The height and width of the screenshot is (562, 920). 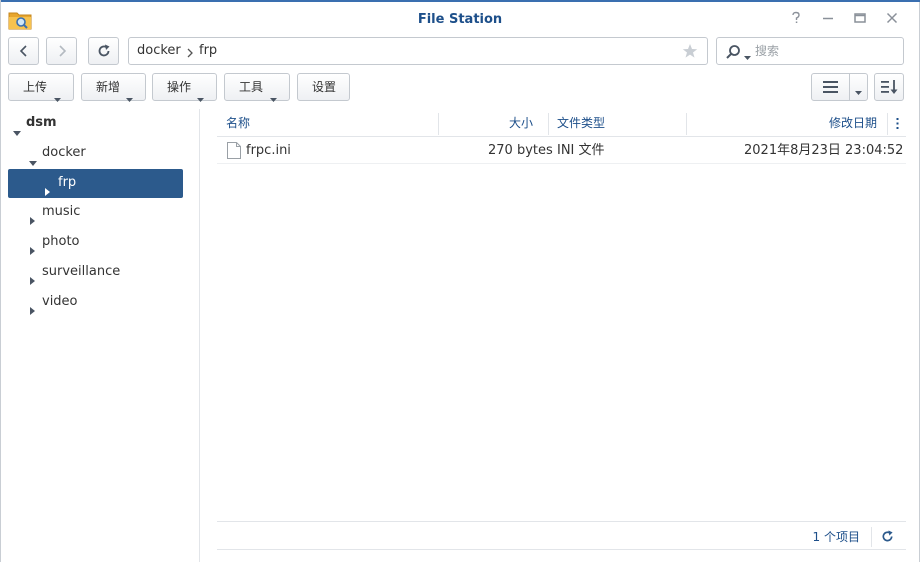 I want to click on tree-label: docker, so click(x=64, y=152).